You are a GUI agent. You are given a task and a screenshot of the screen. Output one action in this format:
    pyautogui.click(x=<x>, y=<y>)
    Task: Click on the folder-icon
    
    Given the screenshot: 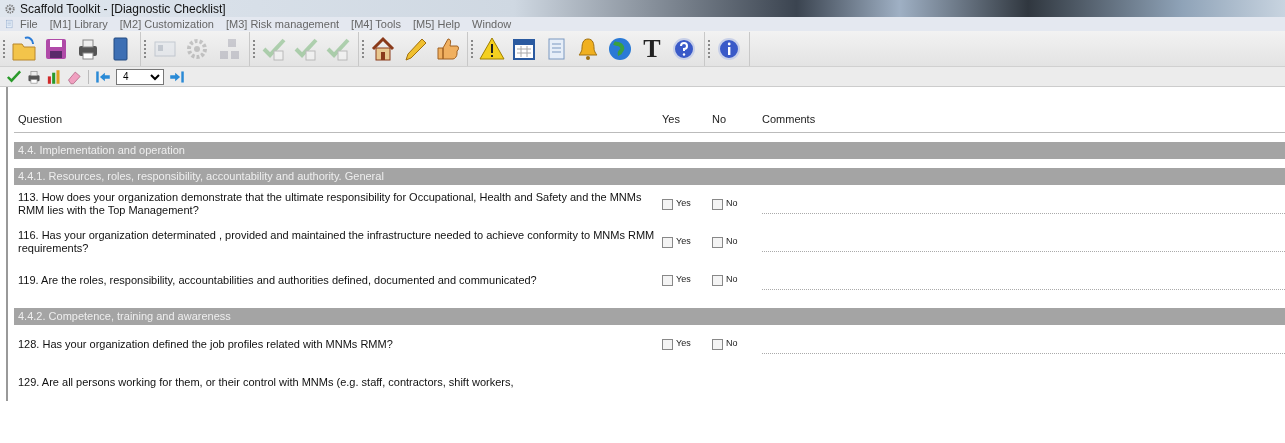 What is the action you would take?
    pyautogui.click(x=24, y=48)
    